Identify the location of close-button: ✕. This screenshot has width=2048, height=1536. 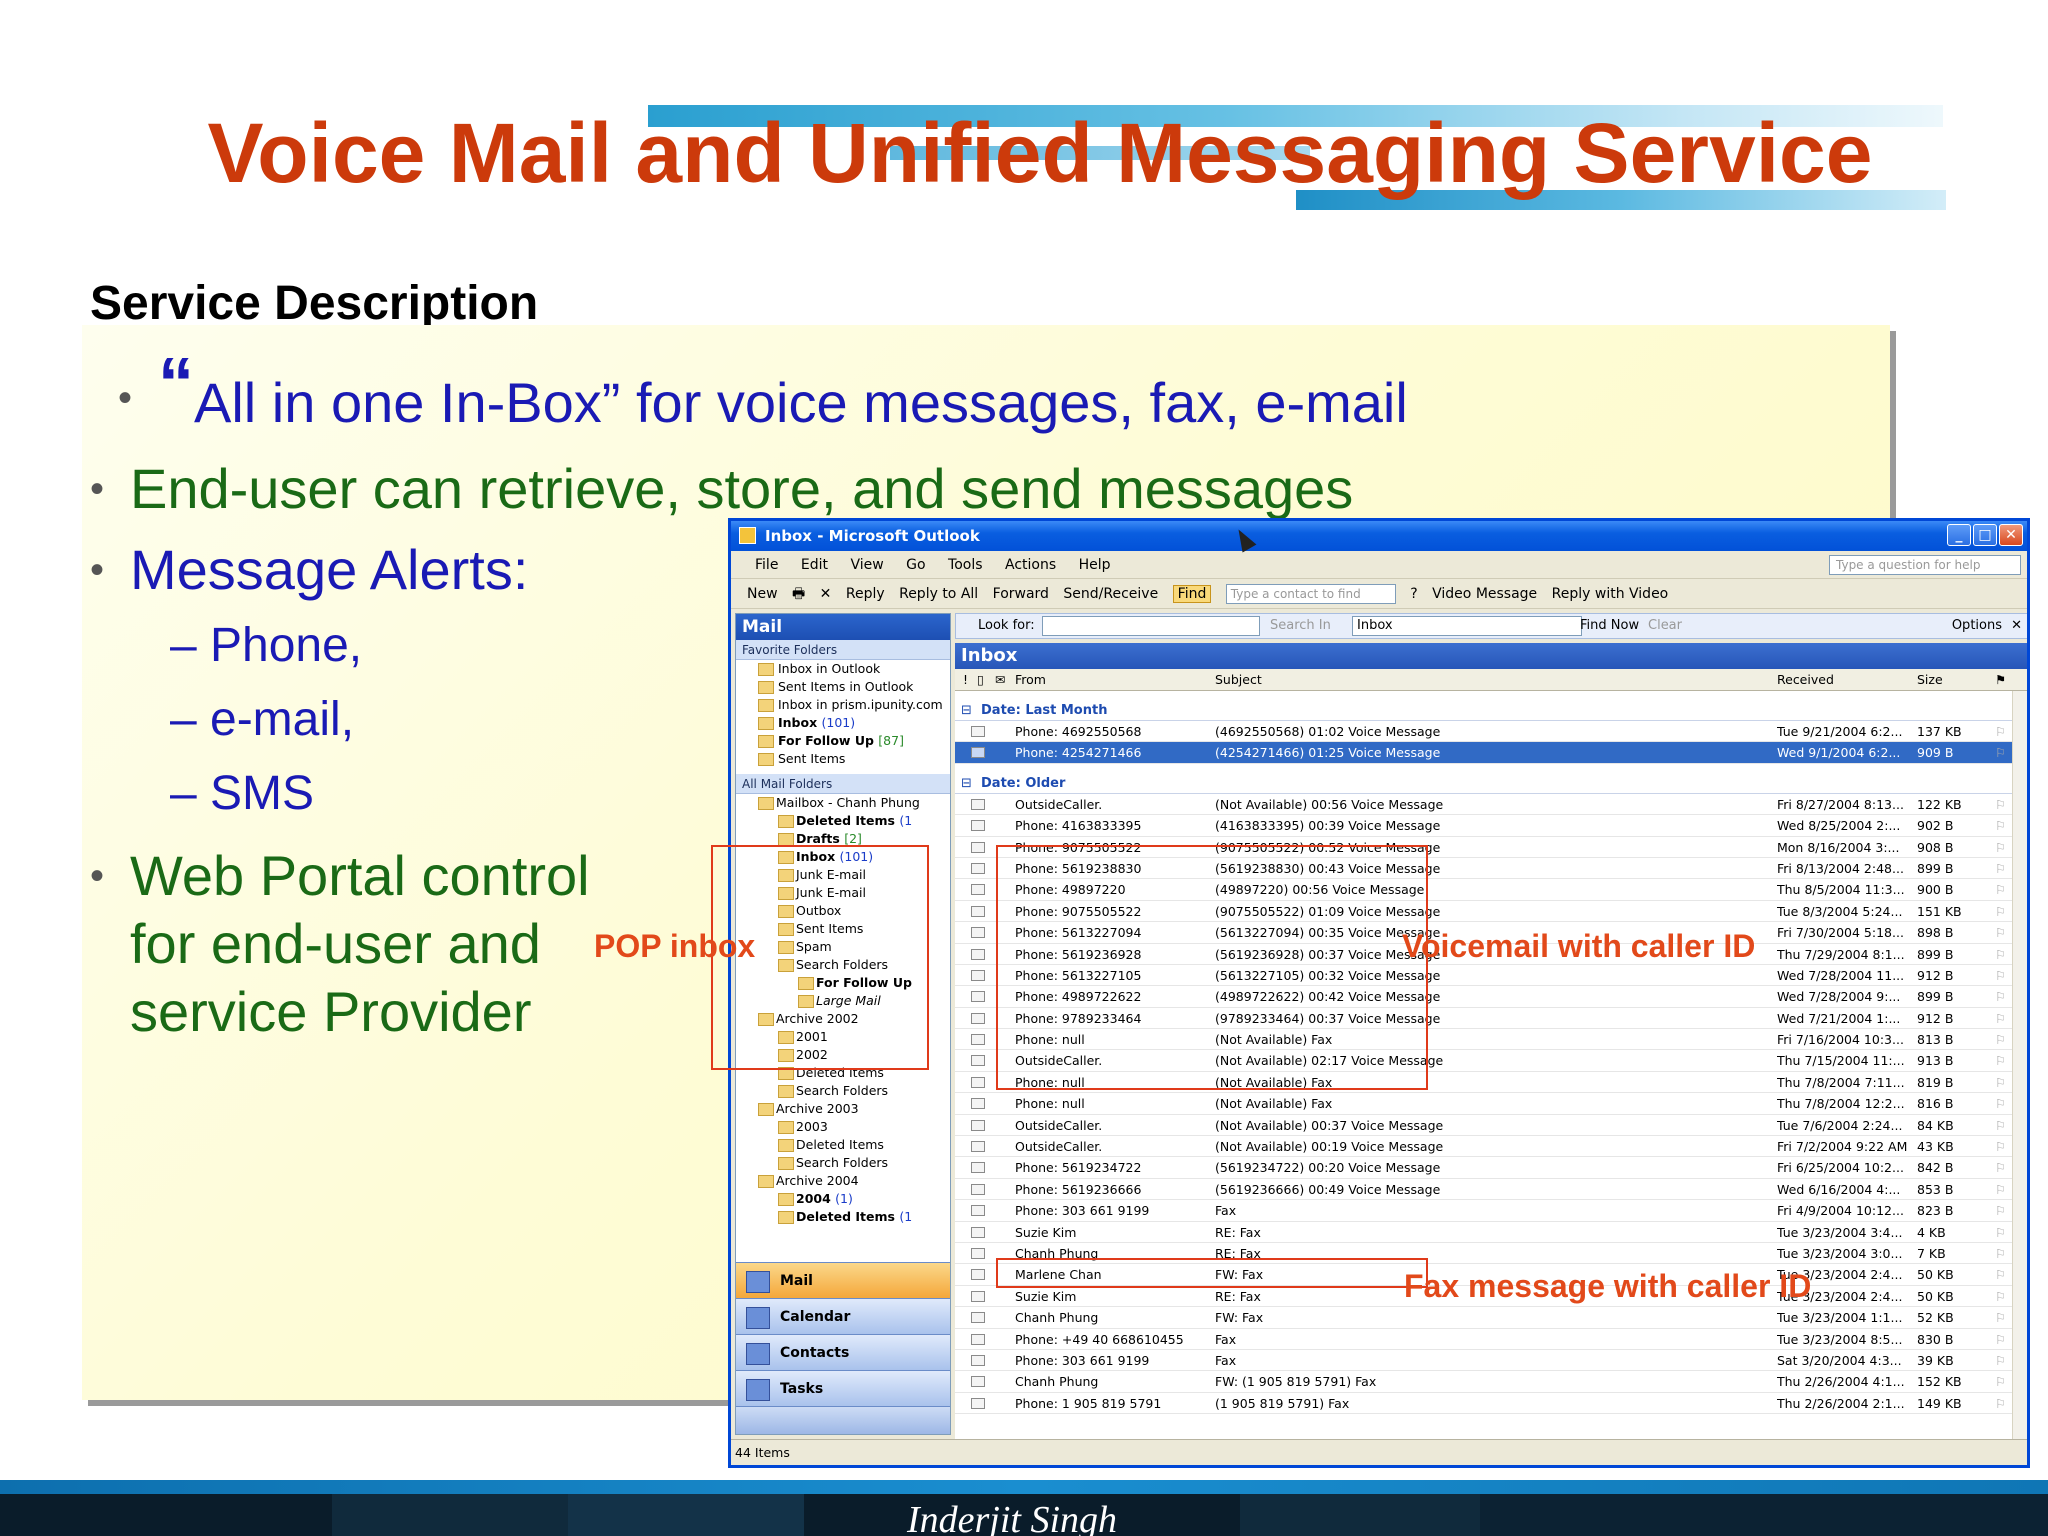
(2011, 535).